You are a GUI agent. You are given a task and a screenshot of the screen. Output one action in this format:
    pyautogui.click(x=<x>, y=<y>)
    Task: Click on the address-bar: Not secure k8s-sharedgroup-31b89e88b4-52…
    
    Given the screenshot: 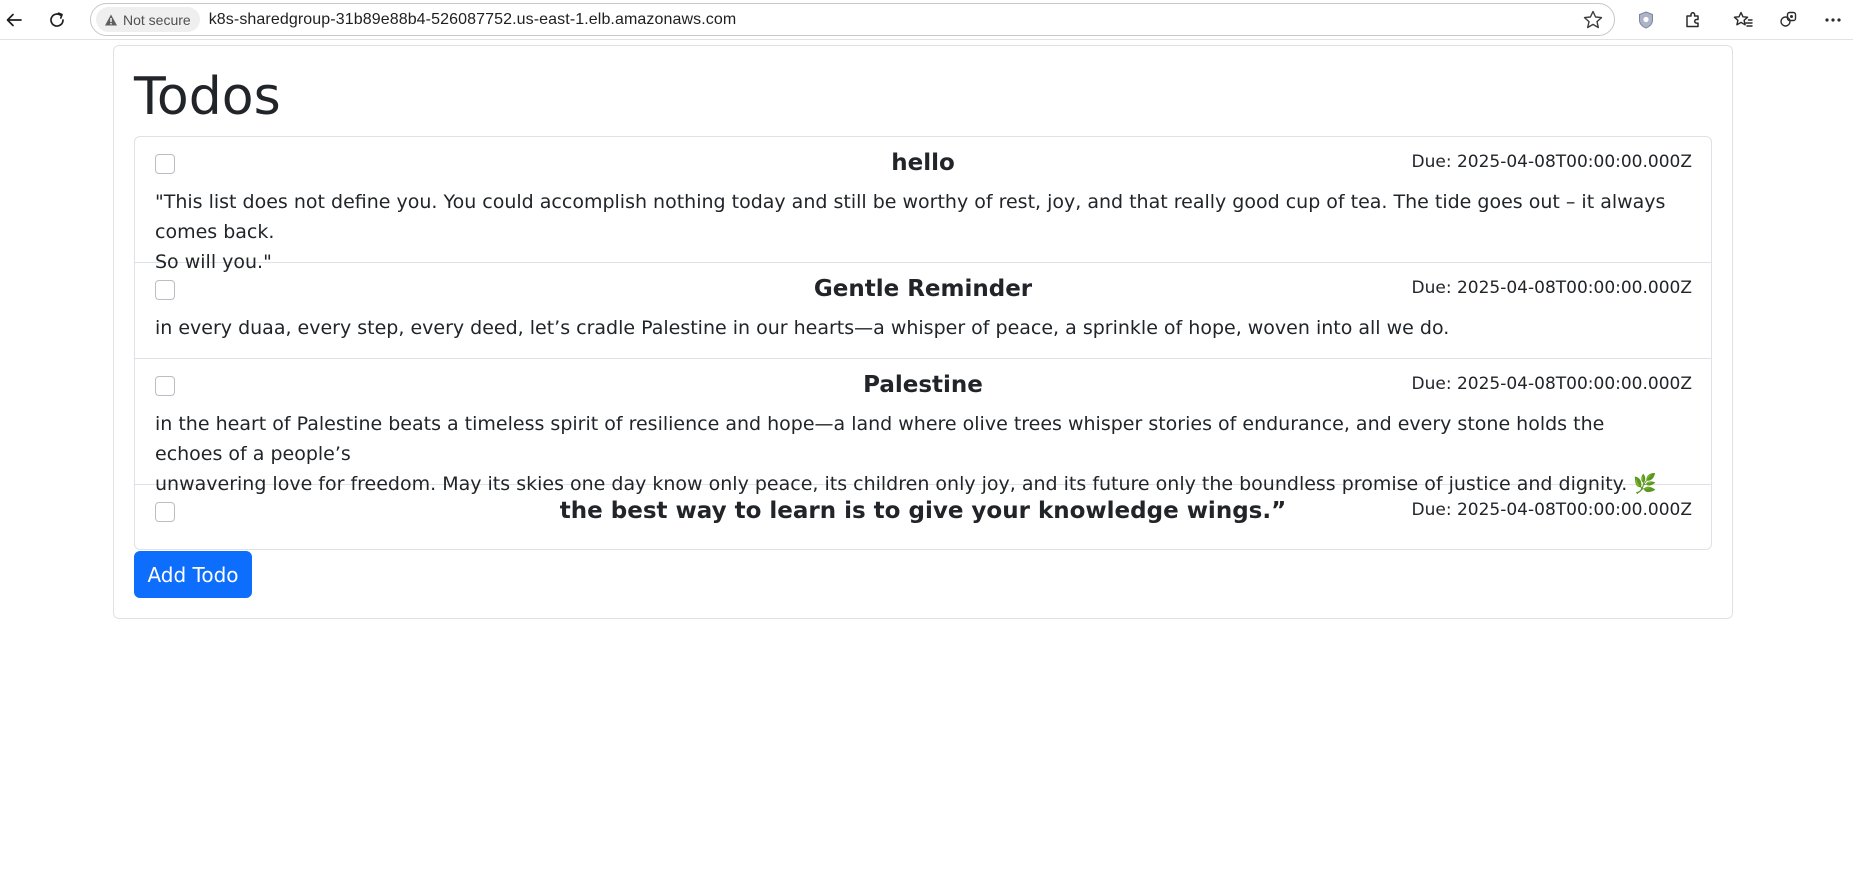 What is the action you would take?
    pyautogui.click(x=852, y=19)
    